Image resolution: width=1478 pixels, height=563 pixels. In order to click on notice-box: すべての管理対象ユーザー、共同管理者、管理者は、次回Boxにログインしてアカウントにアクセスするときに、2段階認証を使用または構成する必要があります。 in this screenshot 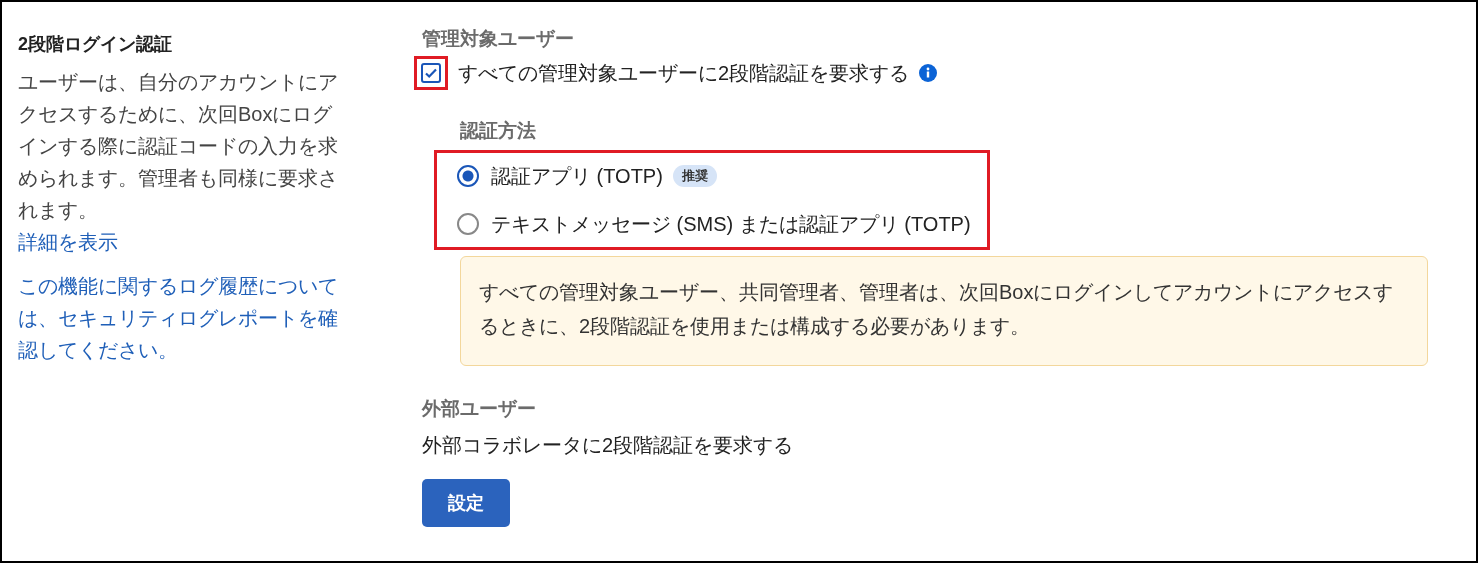, I will do `click(944, 311)`.